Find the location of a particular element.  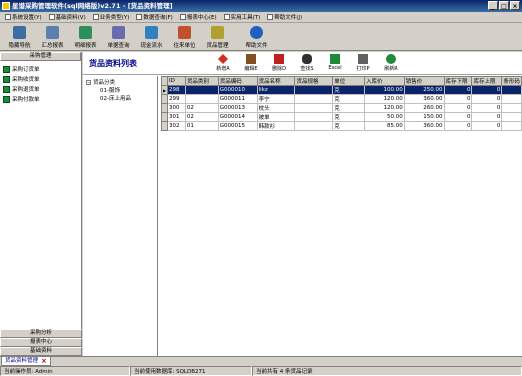

delete-icon is located at coordinates (279, 59).